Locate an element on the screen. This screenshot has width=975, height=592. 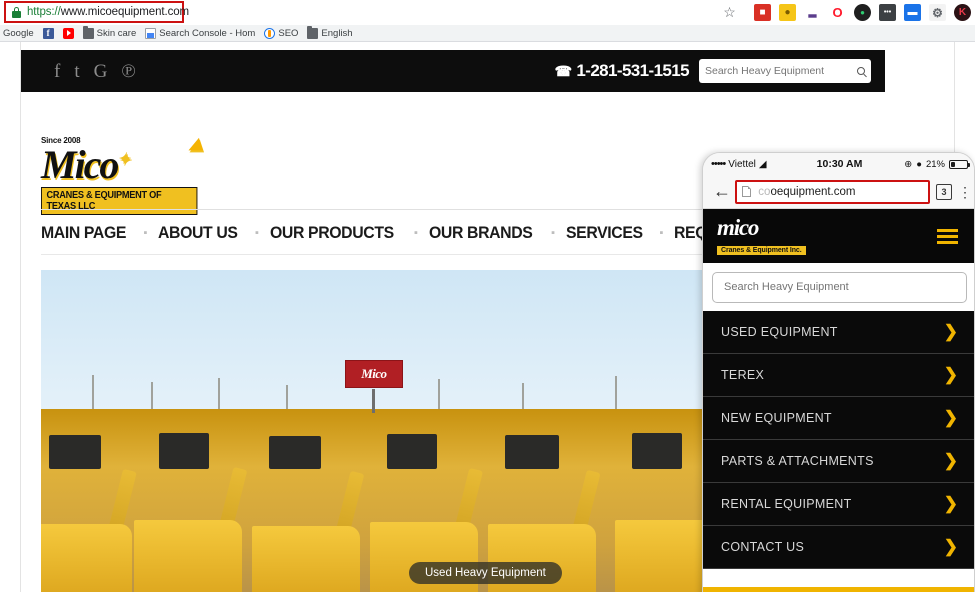
mobile-search-wrapper is located at coordinates (838, 287).